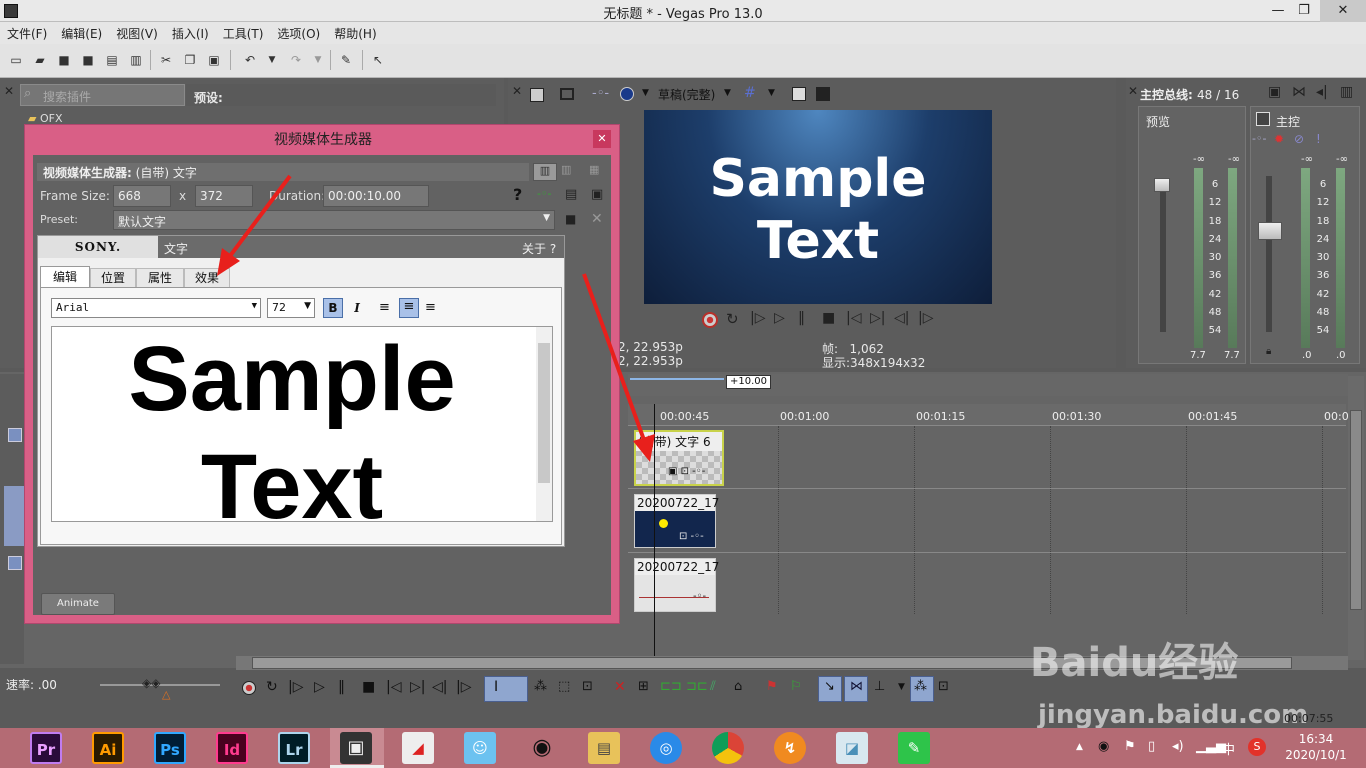 The height and width of the screenshot is (768, 1366). What do you see at coordinates (564, 686) in the screenshot?
I see `selection-tool-icon: ⬚` at bounding box center [564, 686].